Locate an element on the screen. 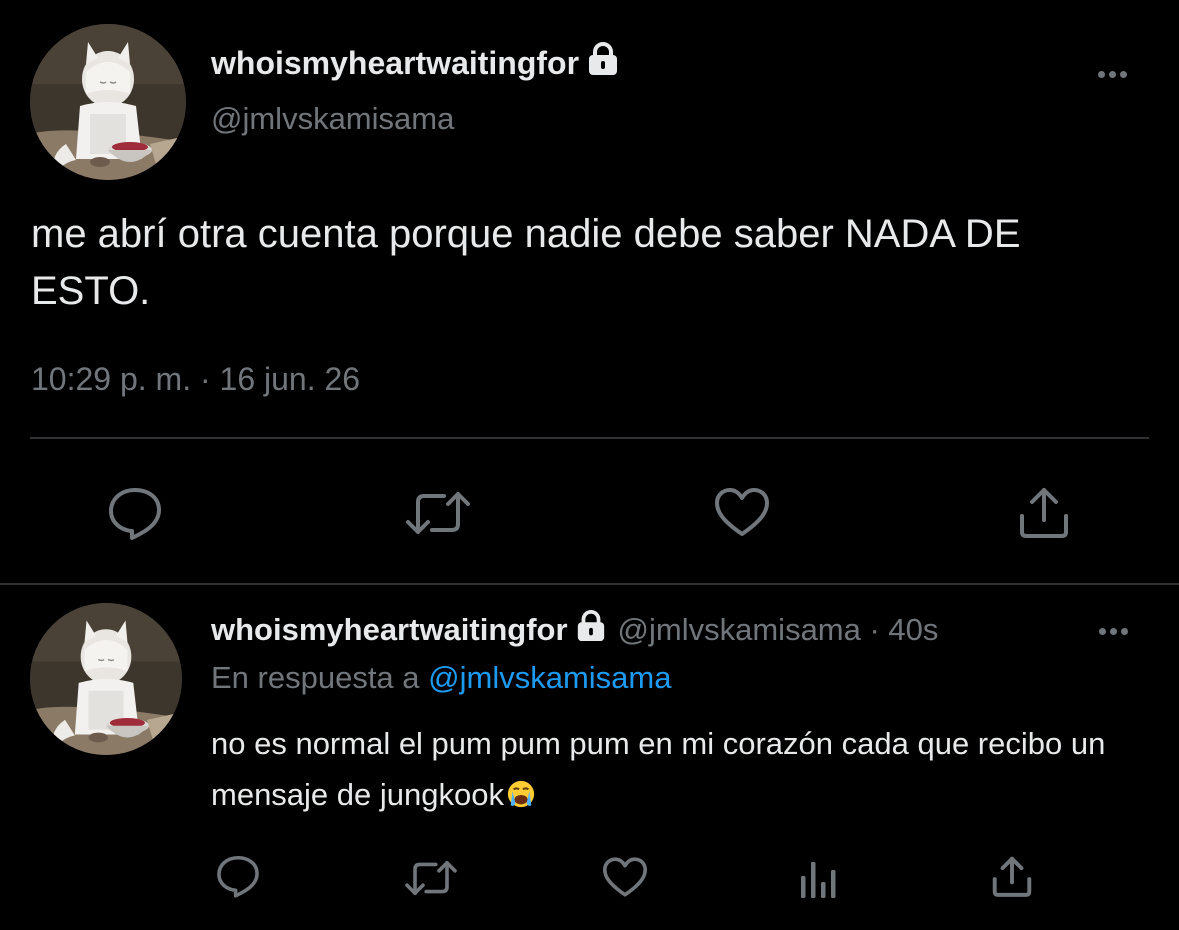  tweet-timestamp: 10:29 p. m. · 16 jun. 26 is located at coordinates (195, 379).